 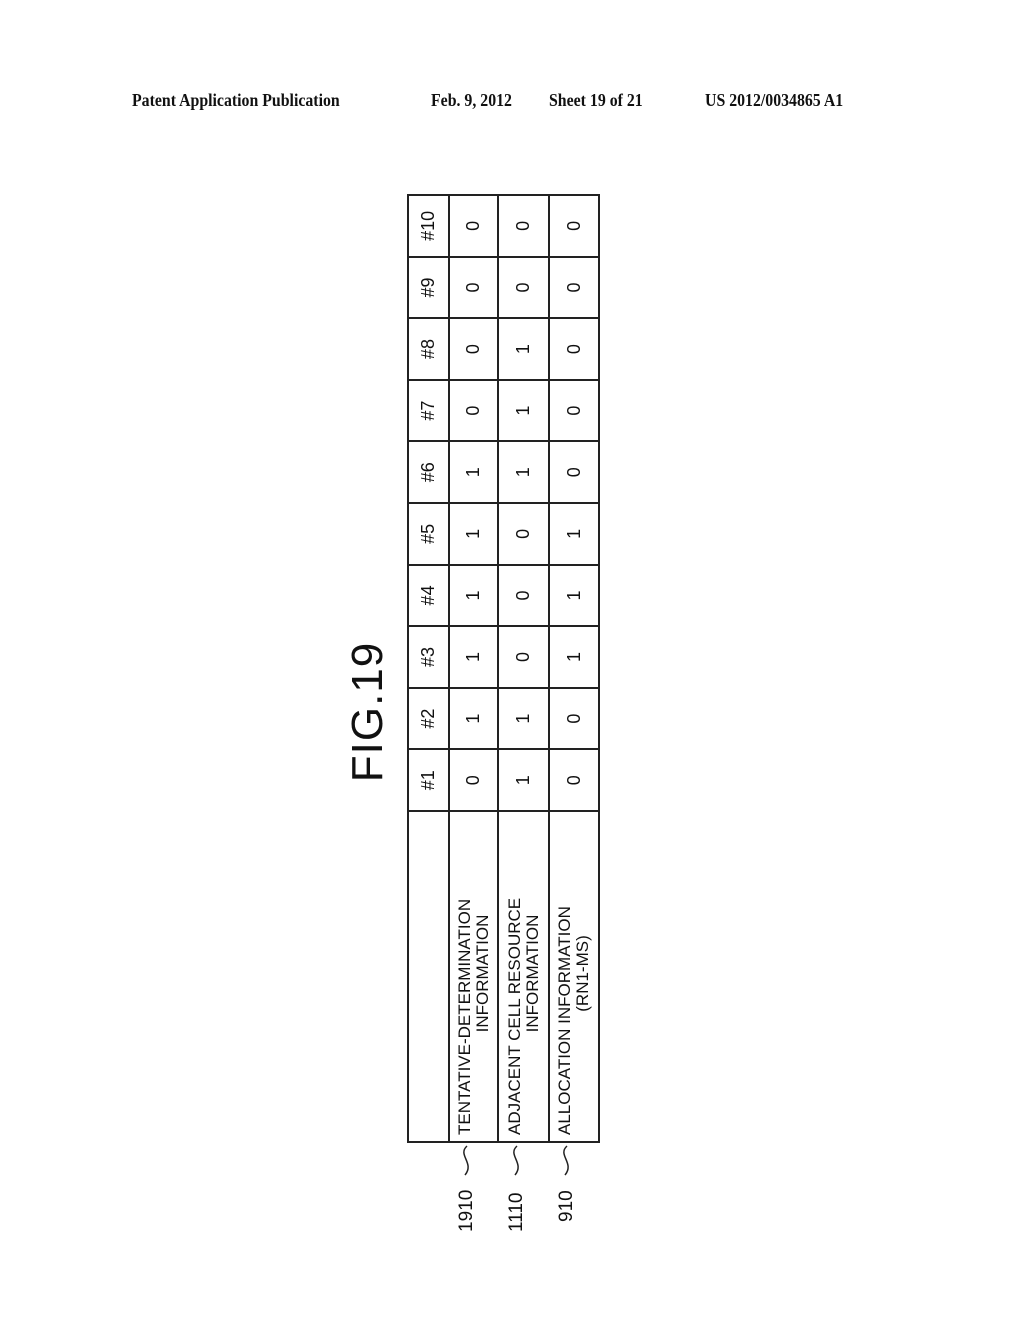 What do you see at coordinates (428, 349) in the screenshot?
I see `column-header: #8` at bounding box center [428, 349].